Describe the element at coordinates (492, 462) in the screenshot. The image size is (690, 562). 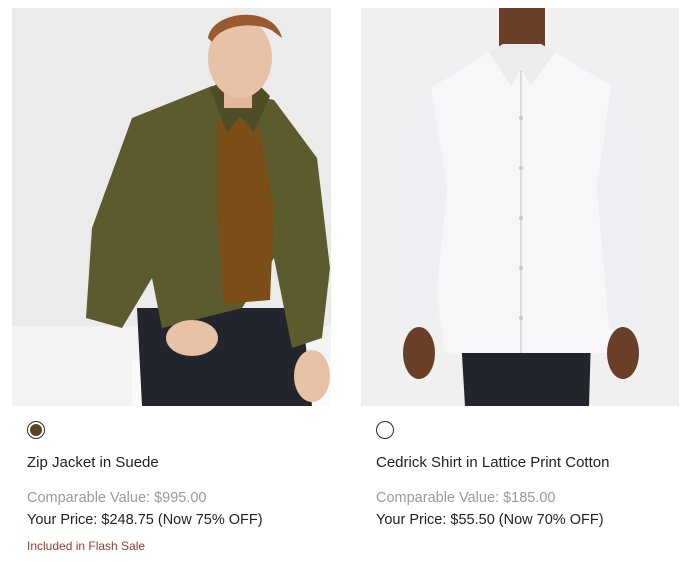
I see `product-name: Cedrick Shirt in Lattice Print Cotton` at that location.